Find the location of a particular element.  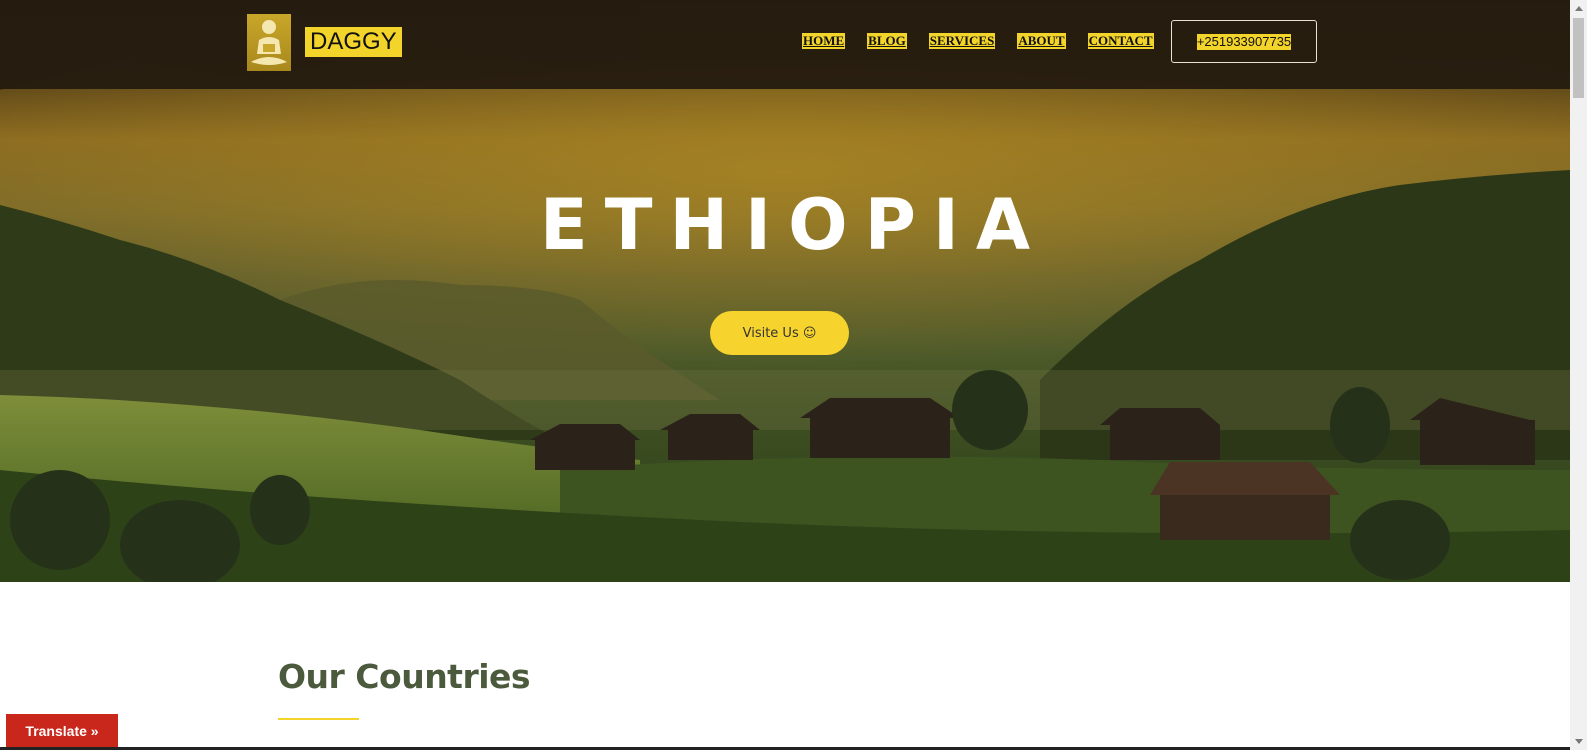

nav-contact: CONTACT is located at coordinates (1120, 41).